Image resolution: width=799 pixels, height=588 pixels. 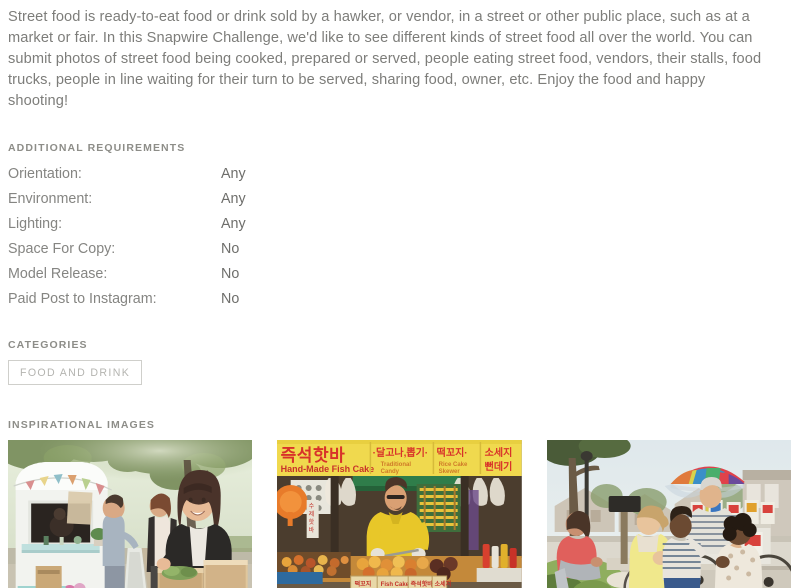 I want to click on table-row: Space For Copy: No, so click(x=127, y=249).